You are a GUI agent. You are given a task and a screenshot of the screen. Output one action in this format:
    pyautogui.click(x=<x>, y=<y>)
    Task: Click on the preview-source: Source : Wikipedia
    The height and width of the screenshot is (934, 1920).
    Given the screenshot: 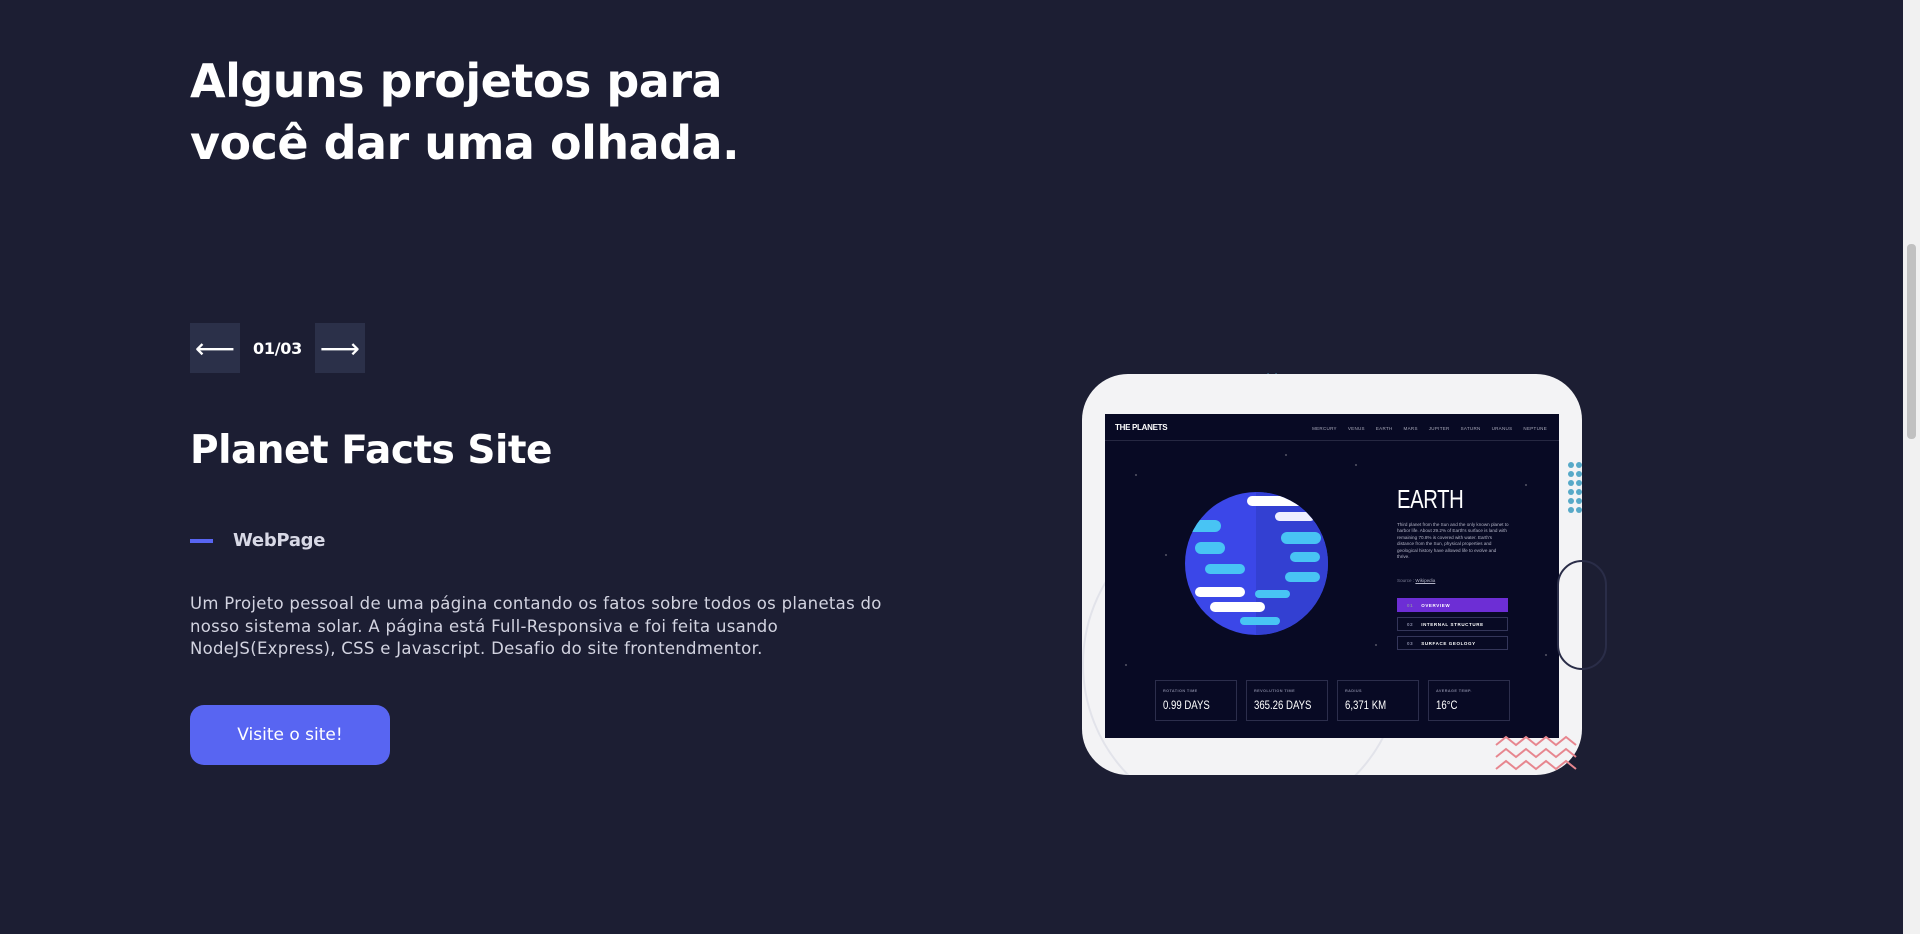 What is the action you would take?
    pyautogui.click(x=1416, y=580)
    